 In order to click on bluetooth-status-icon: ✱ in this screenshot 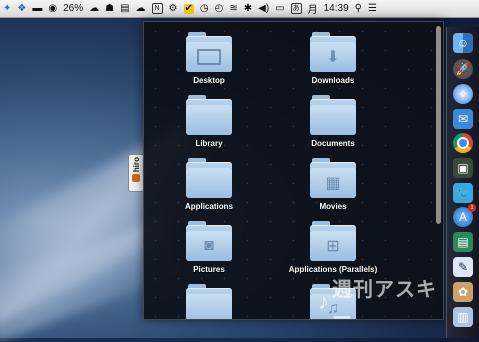, I will do `click(248, 8)`.